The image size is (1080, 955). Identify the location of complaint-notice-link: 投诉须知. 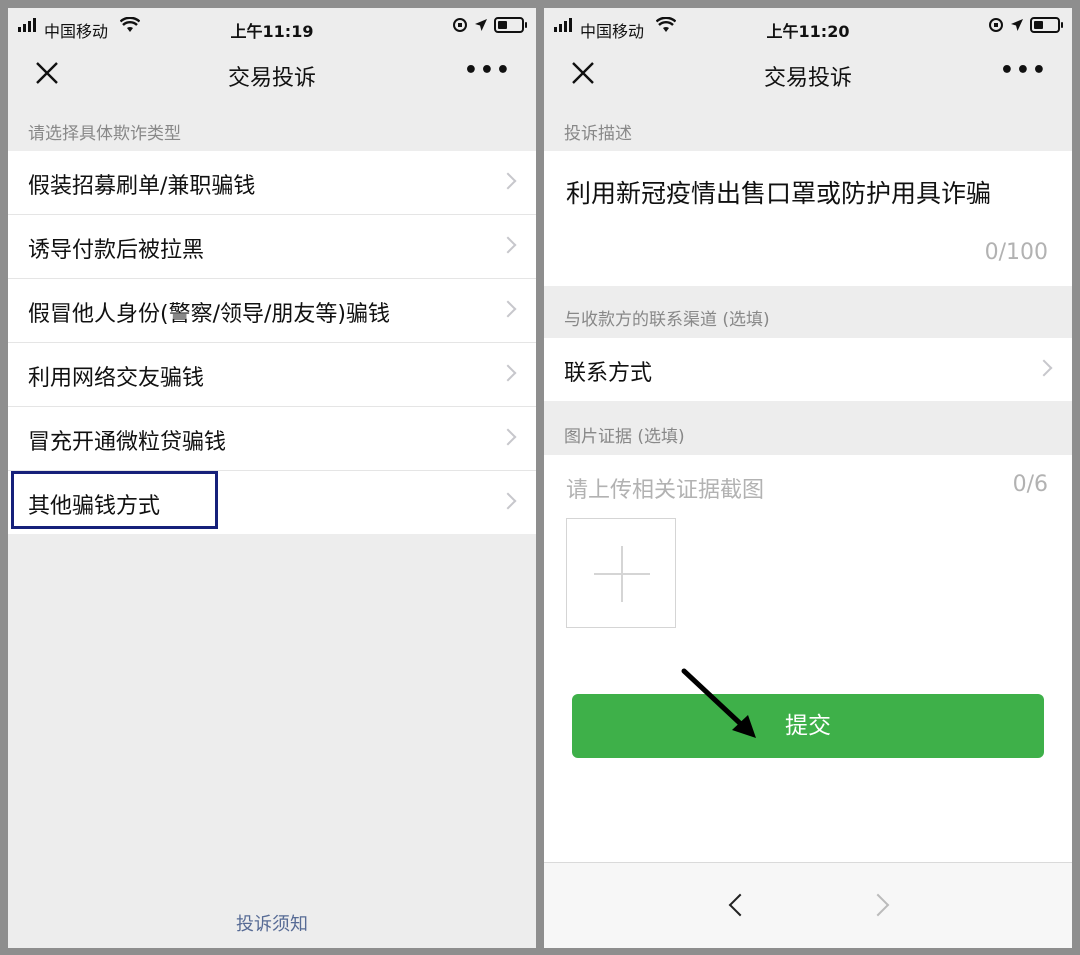
(272, 923).